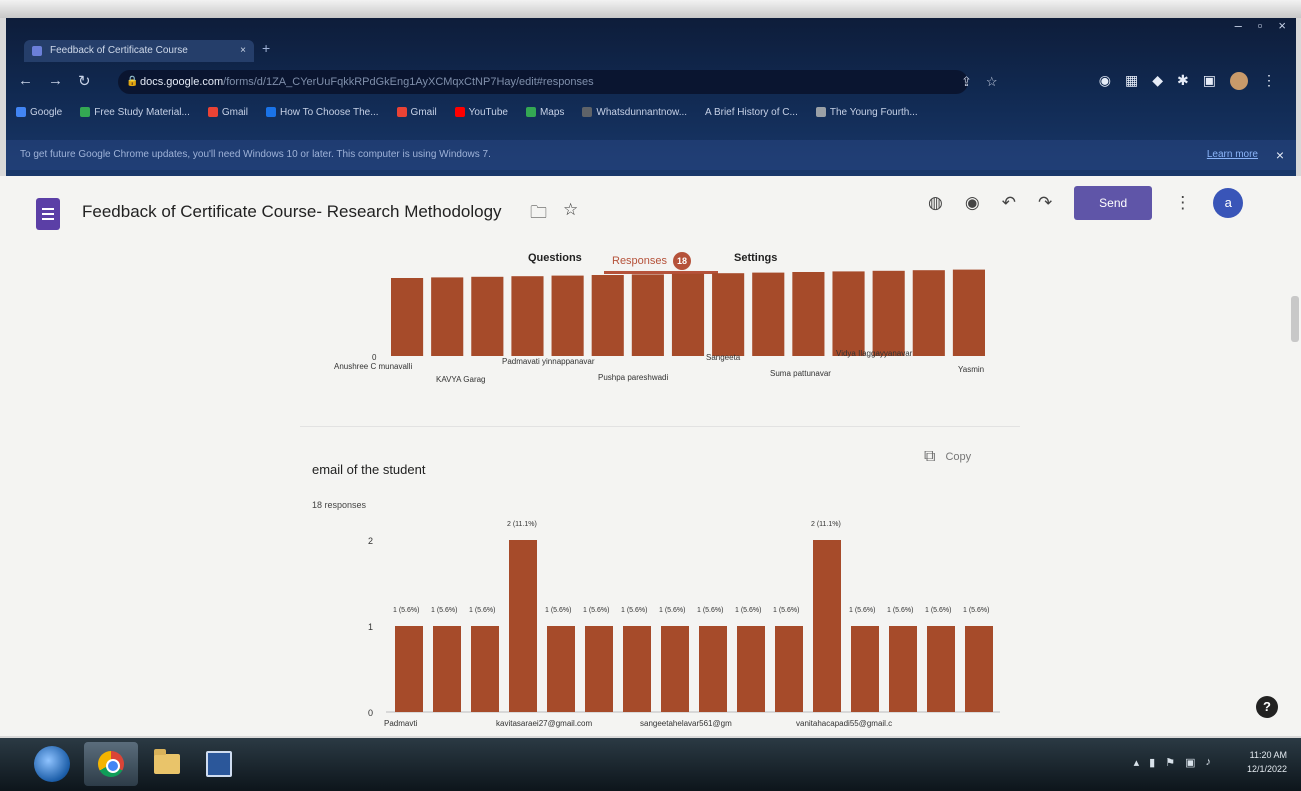  Describe the element at coordinates (650, 9) in the screenshot. I see `monitor-bezel` at that location.